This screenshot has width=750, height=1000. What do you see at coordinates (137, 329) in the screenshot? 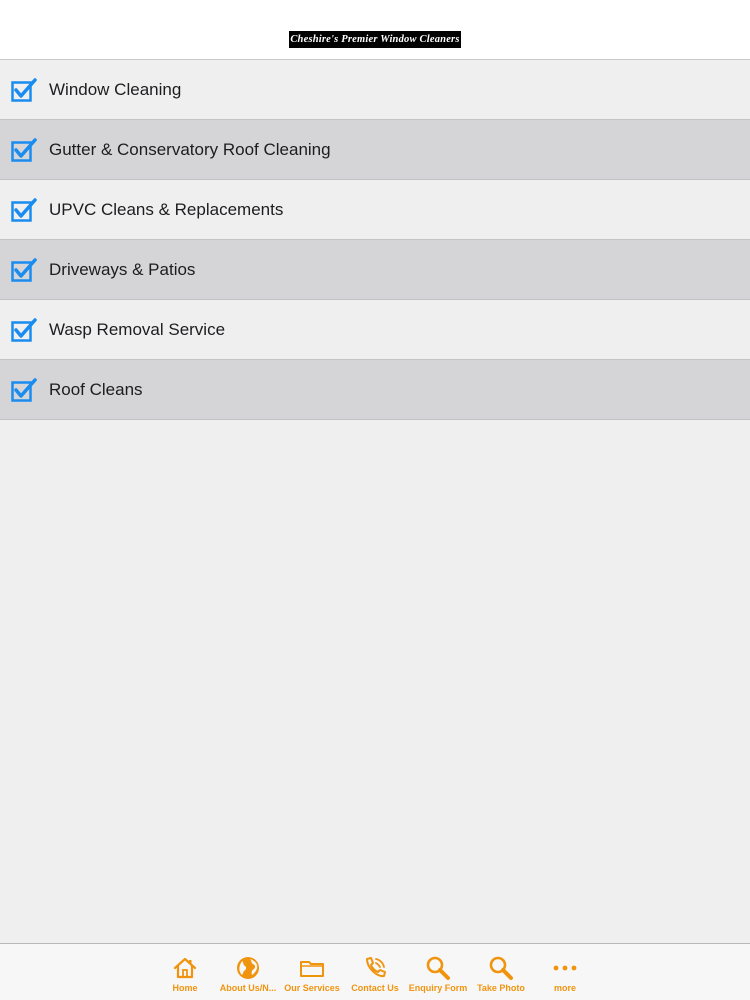
I see `list-item-label: Wasp Removal Service` at bounding box center [137, 329].